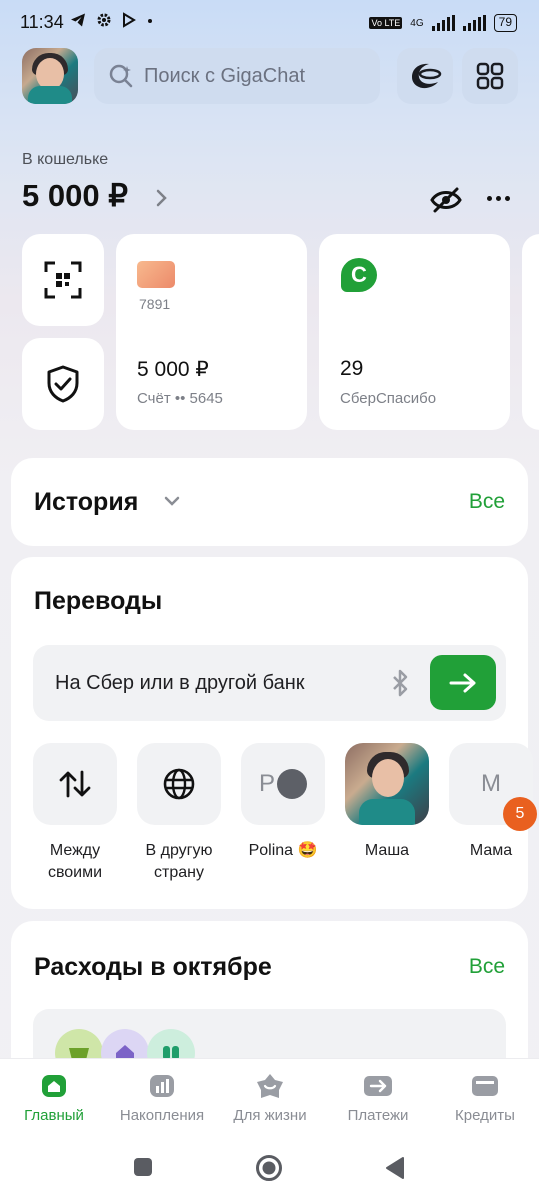 The image size is (539, 1200). What do you see at coordinates (211, 332) in the screenshot?
I see `account-card: 7891 5 000 ₽ Счёт •• 5645` at bounding box center [211, 332].